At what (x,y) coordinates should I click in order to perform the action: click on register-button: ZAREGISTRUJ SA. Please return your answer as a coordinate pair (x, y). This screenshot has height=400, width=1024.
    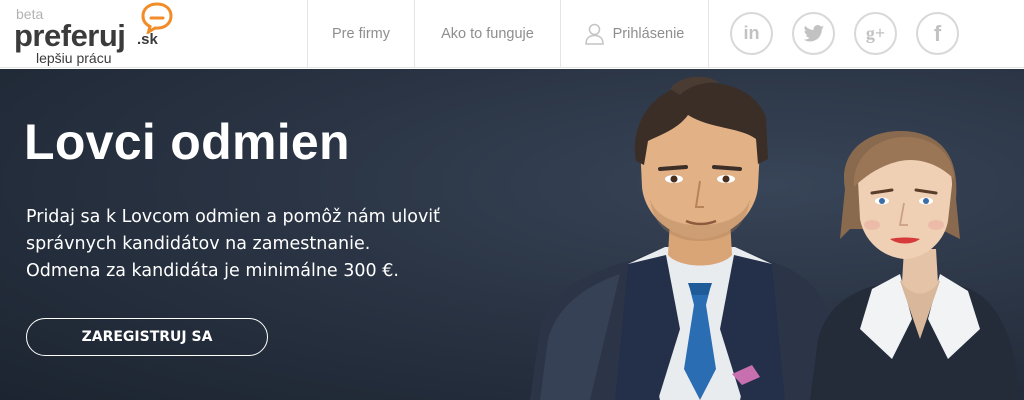
    Looking at the image, I should click on (147, 337).